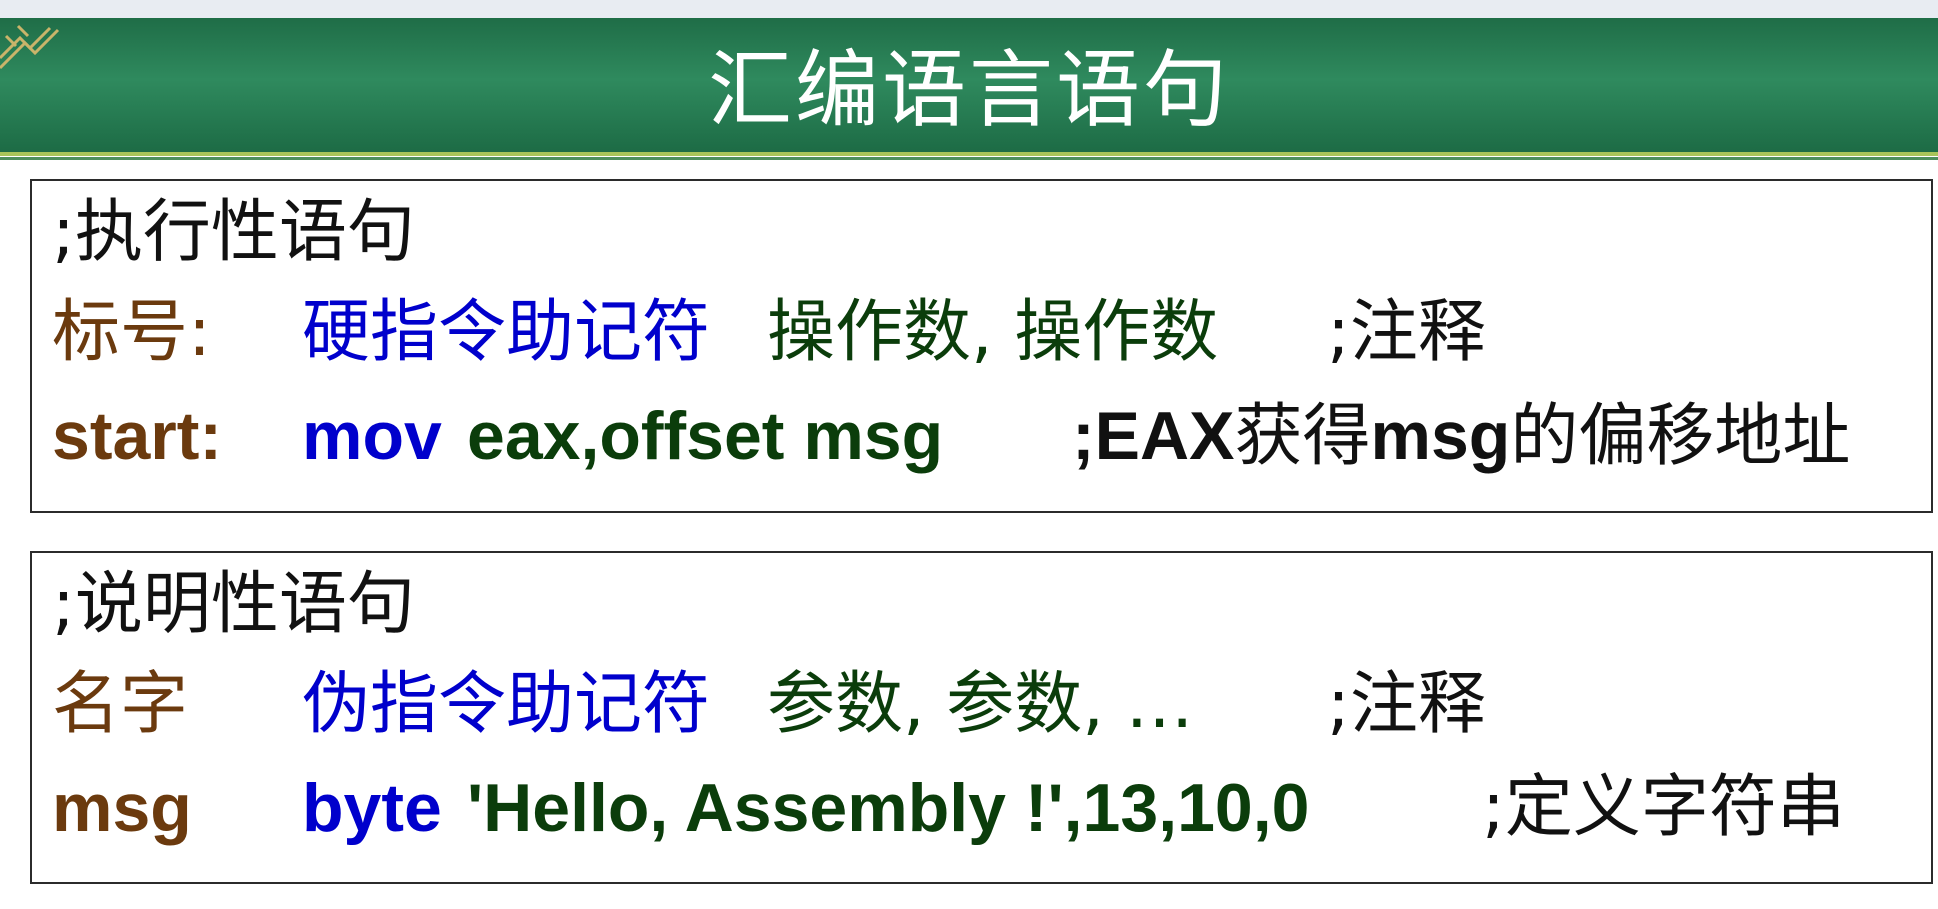 Image resolution: width=1938 pixels, height=909 pixels. I want to click on exec-example-comment: ;EAX 获得 msg 的偏移地址, so click(1461, 436).